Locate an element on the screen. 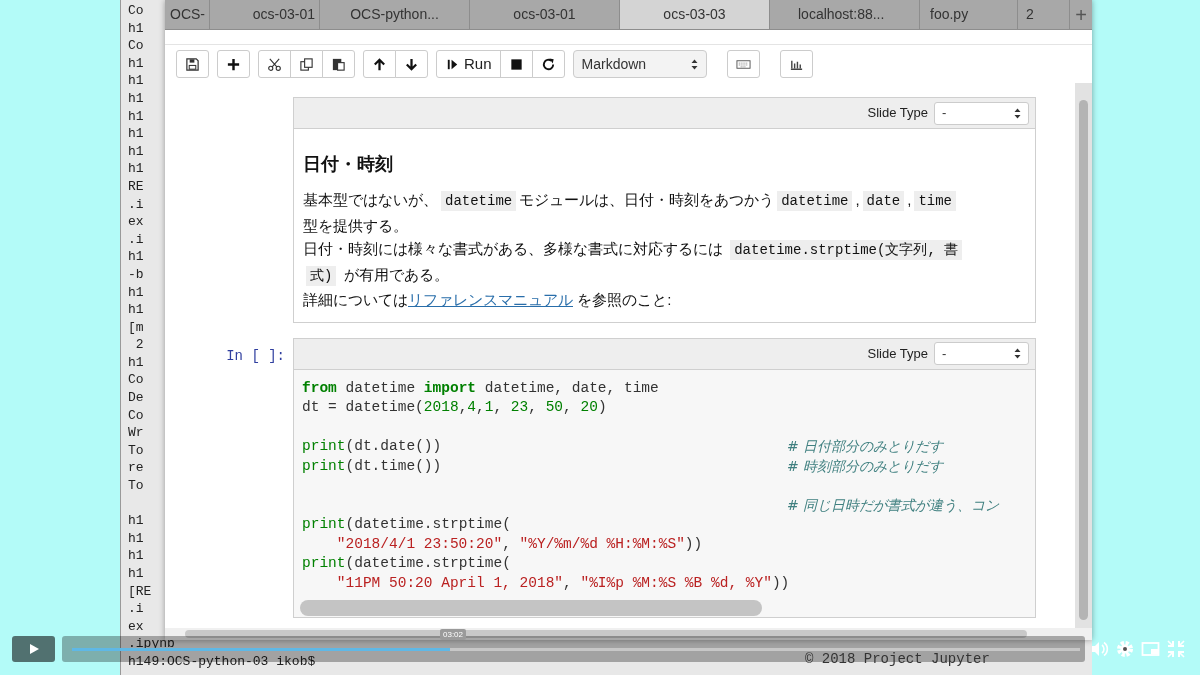  markdown-paragraph: 基本型ではないが、 datetime モジュールは、日付・時刻をあつかう datetime , date , time 型を提供する。 is located at coordinates (639, 212).